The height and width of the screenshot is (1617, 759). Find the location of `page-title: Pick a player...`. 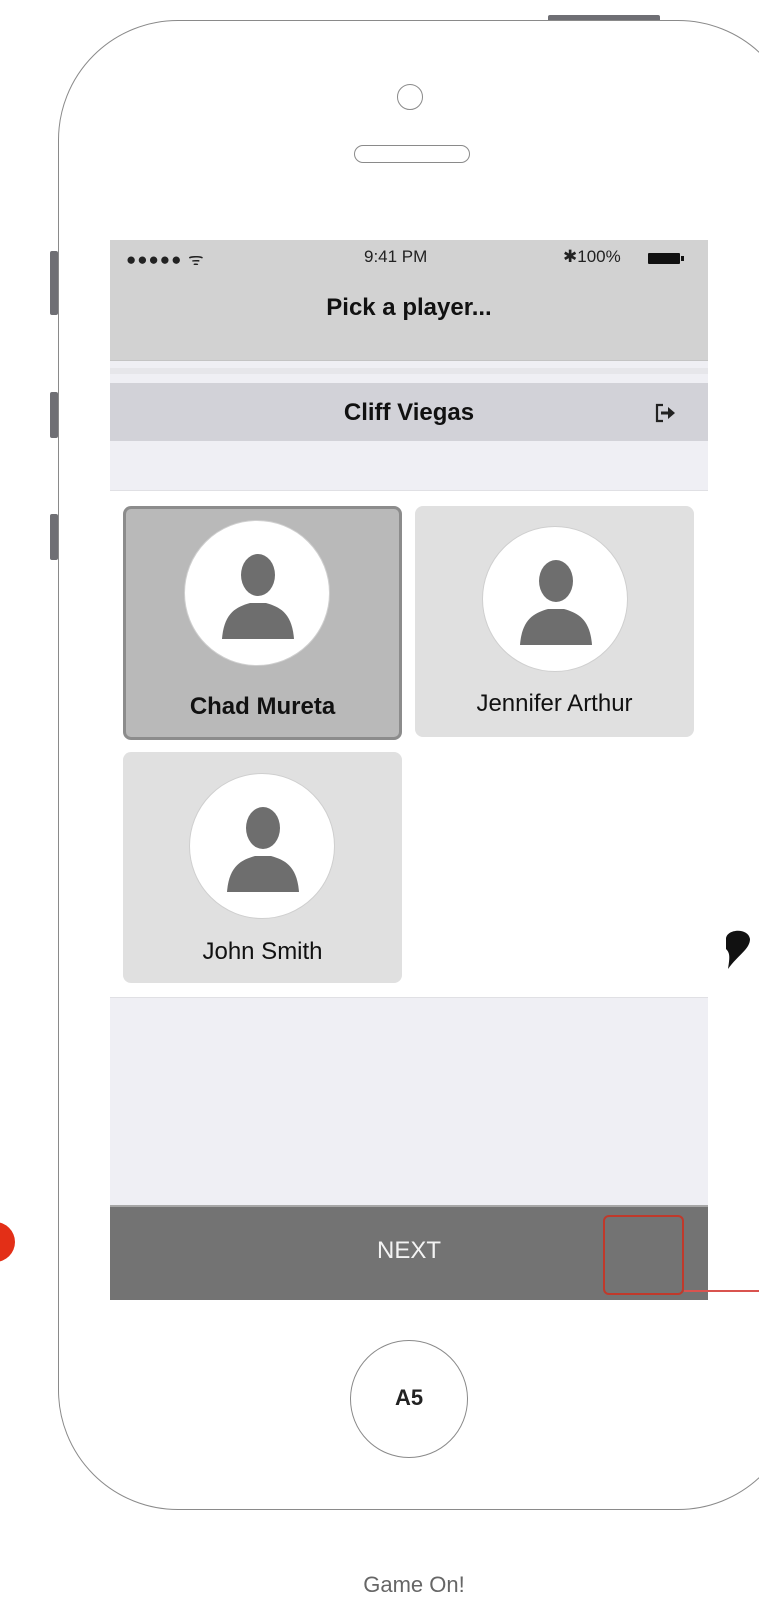

page-title: Pick a player... is located at coordinates (409, 307).